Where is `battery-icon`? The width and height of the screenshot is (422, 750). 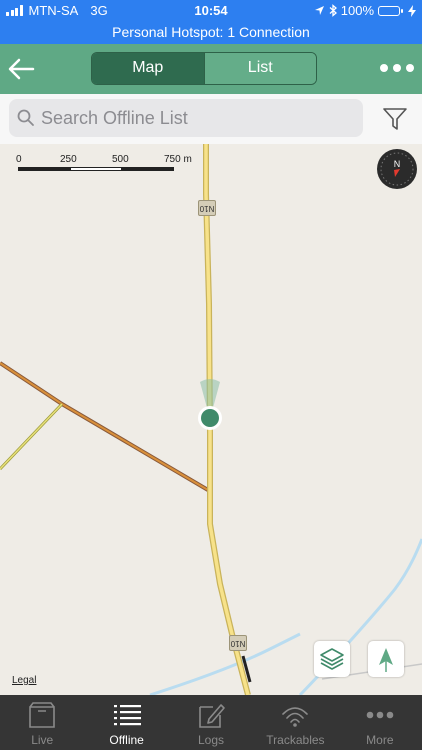
battery-icon is located at coordinates (390, 10).